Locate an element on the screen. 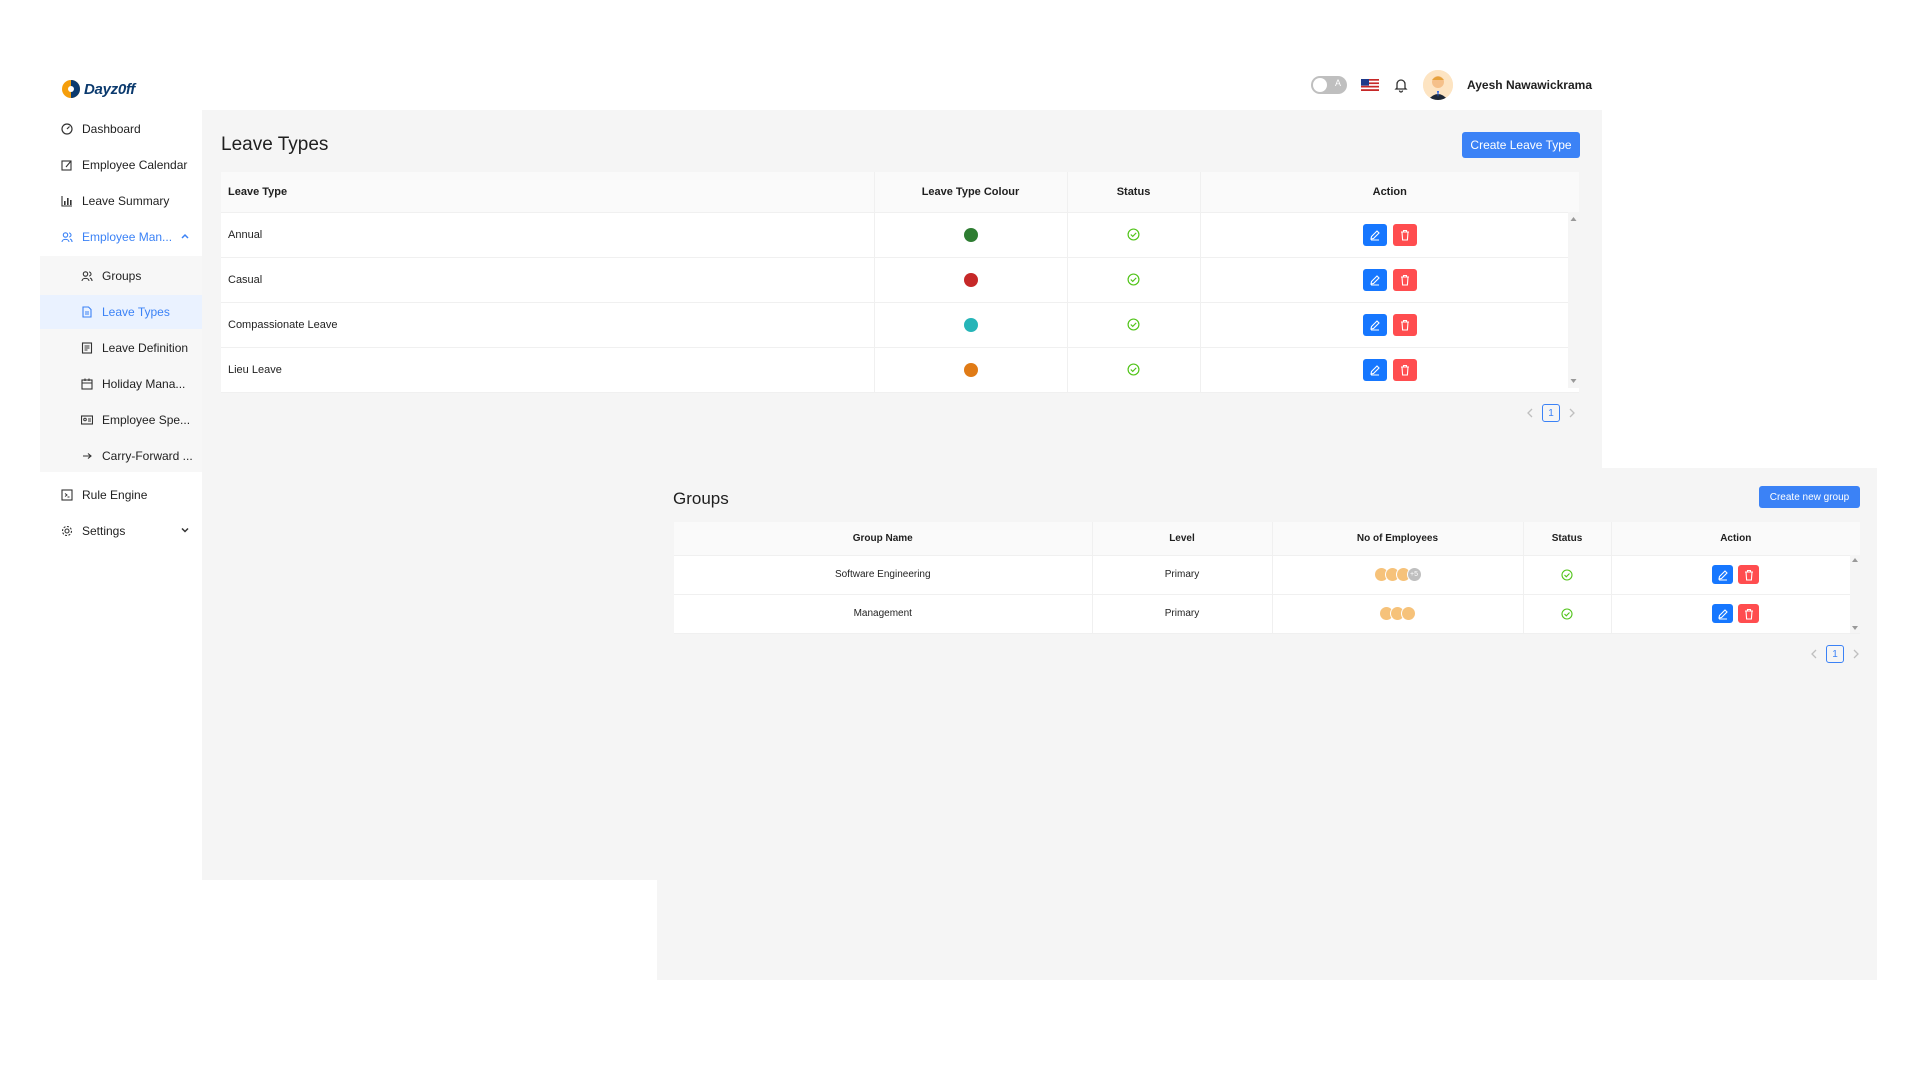 The width and height of the screenshot is (1920, 1080). header-toolbar: A Ayesh Nawawickrama is located at coordinates (1451, 85).